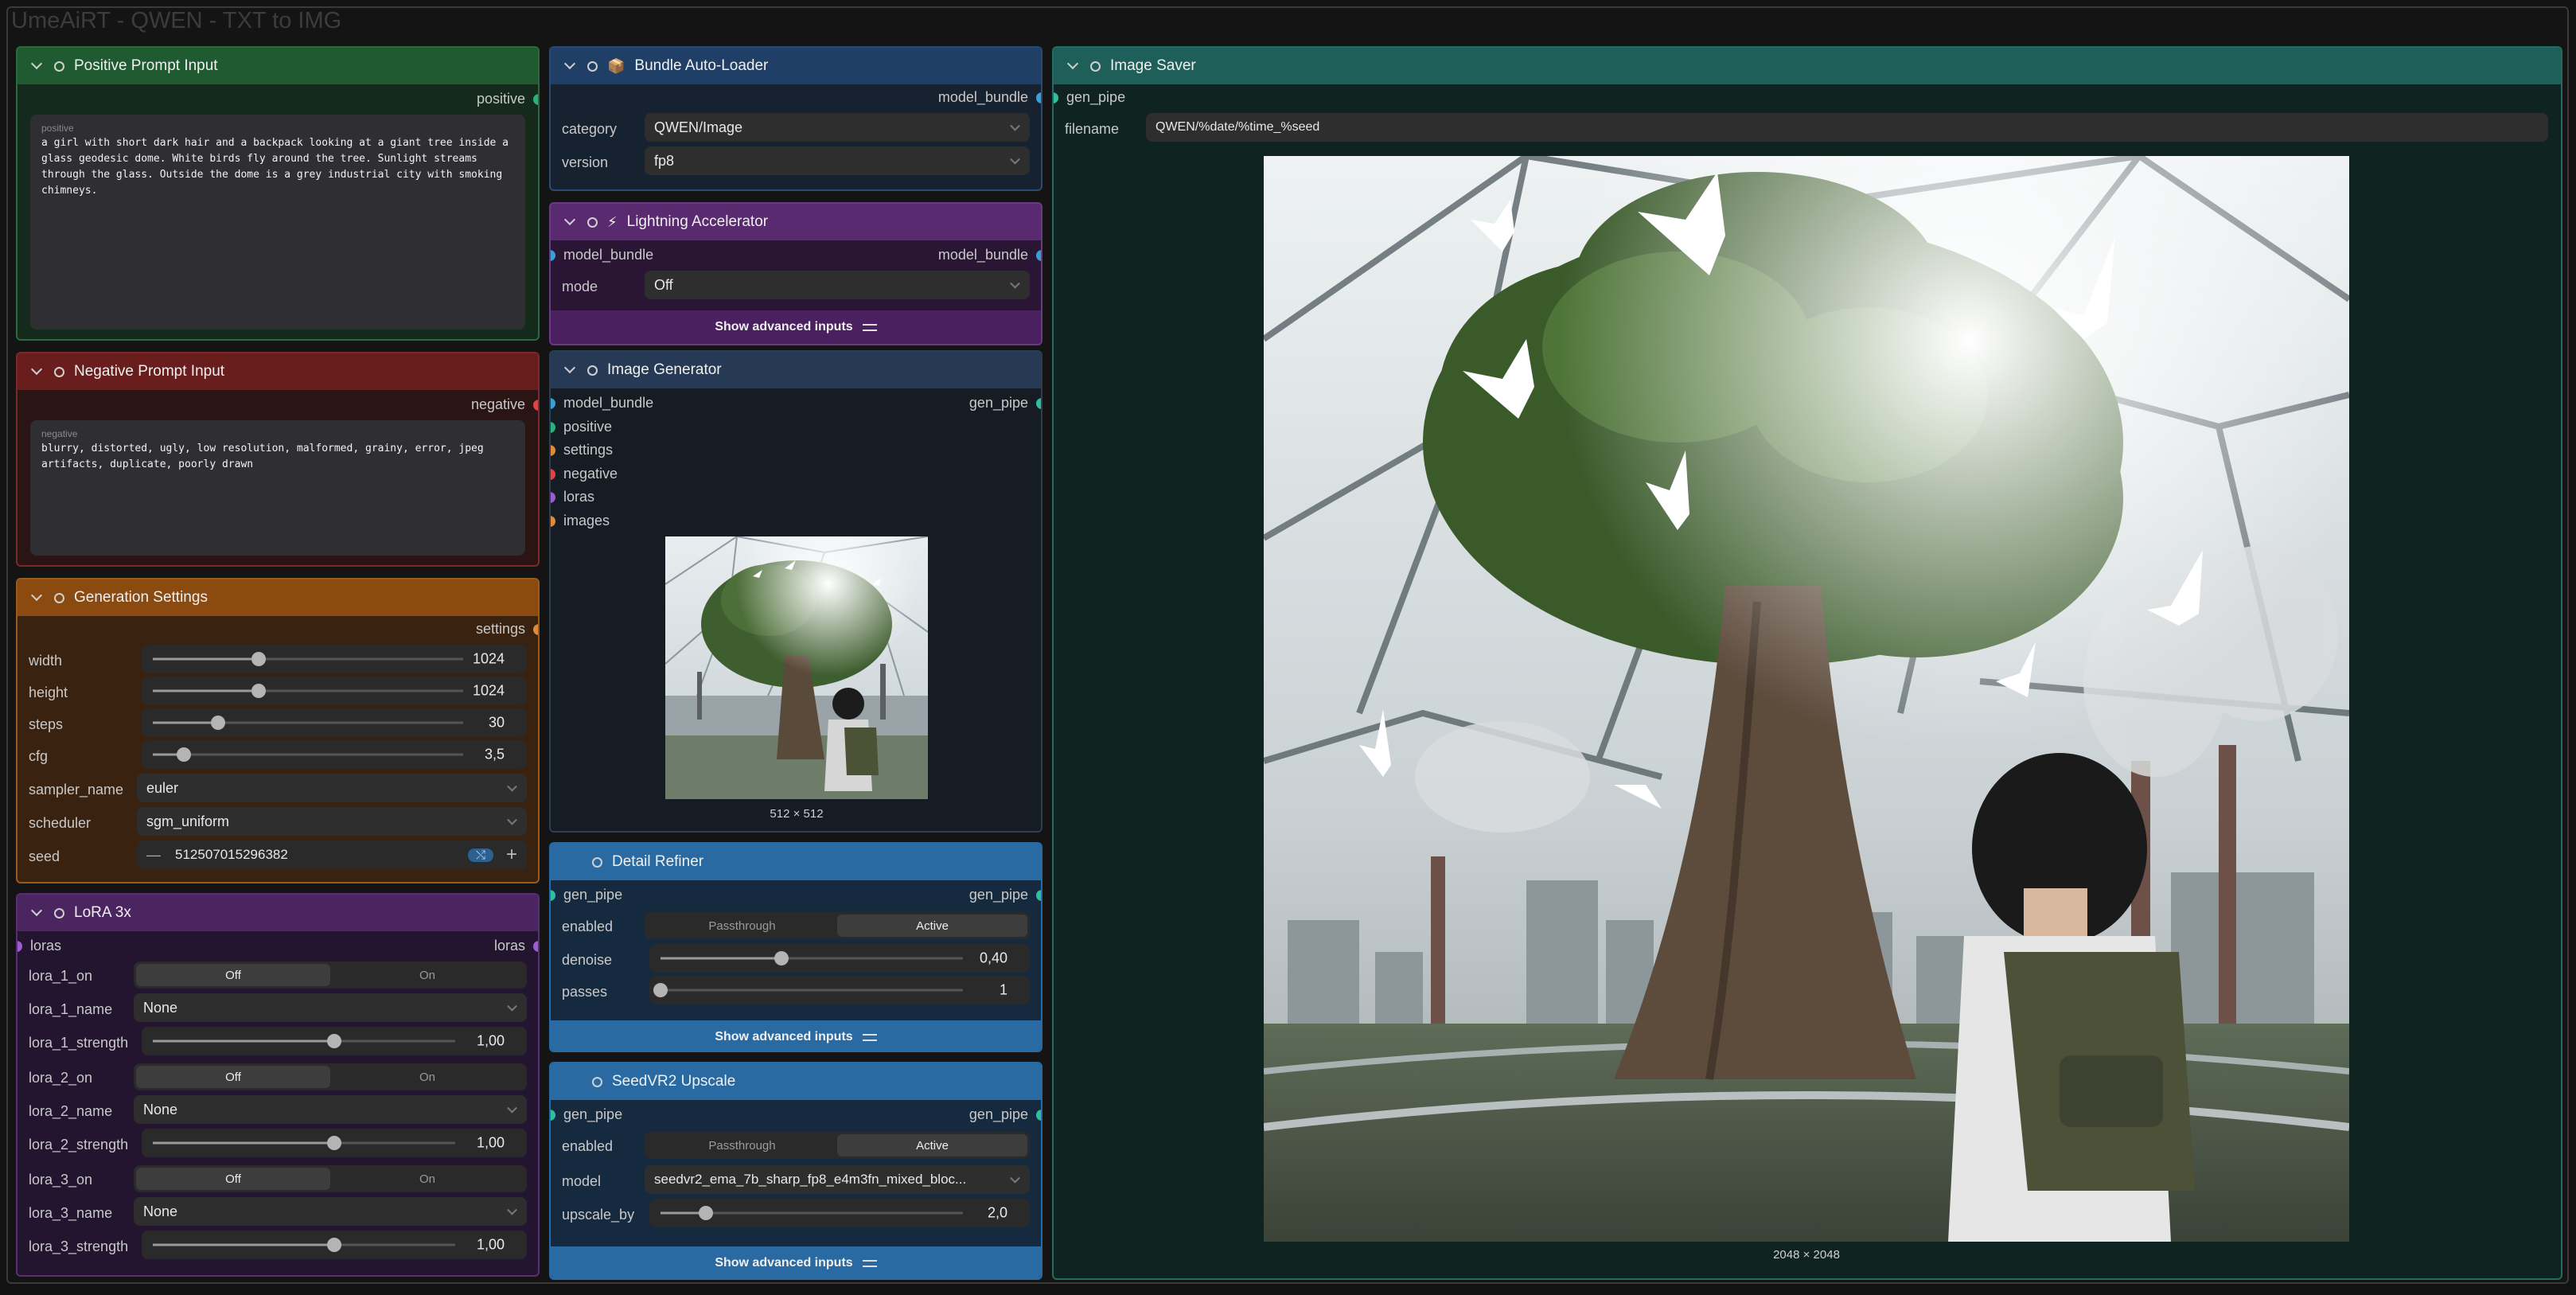 The image size is (2576, 1295). Describe the element at coordinates (330, 1008) in the screenshot. I see `lora-1-name-select: None` at that location.